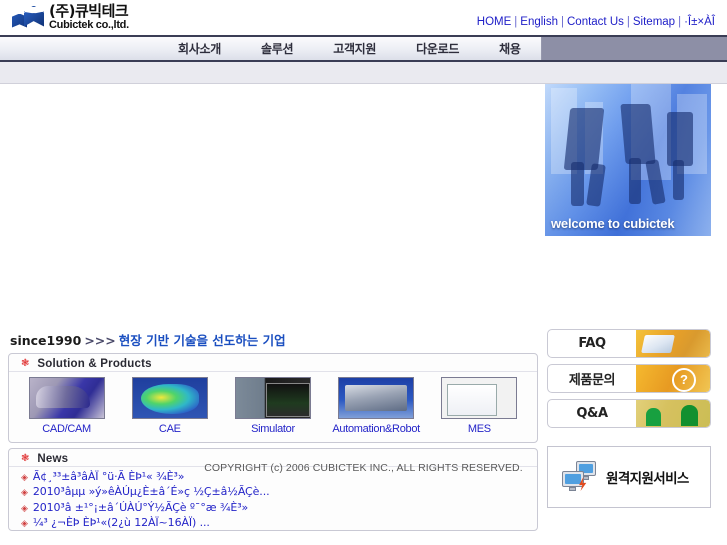 This screenshot has height=545, width=727. I want to click on top-link-english: English, so click(539, 22).